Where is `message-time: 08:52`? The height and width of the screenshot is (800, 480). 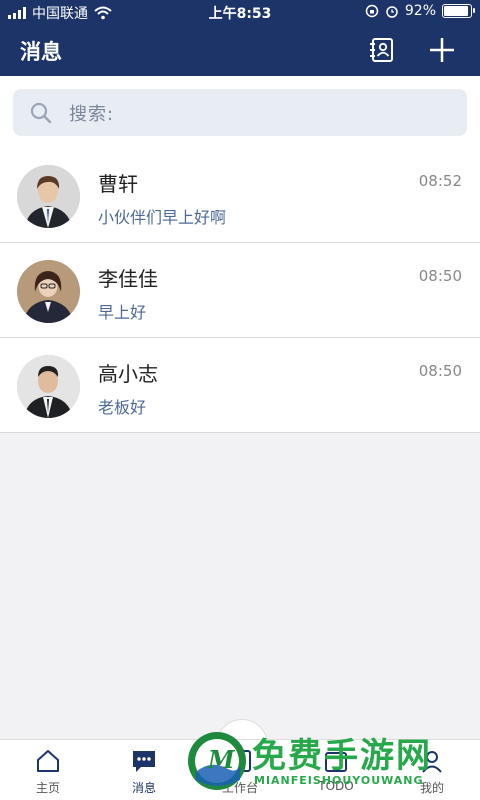 message-time: 08:52 is located at coordinates (440, 181).